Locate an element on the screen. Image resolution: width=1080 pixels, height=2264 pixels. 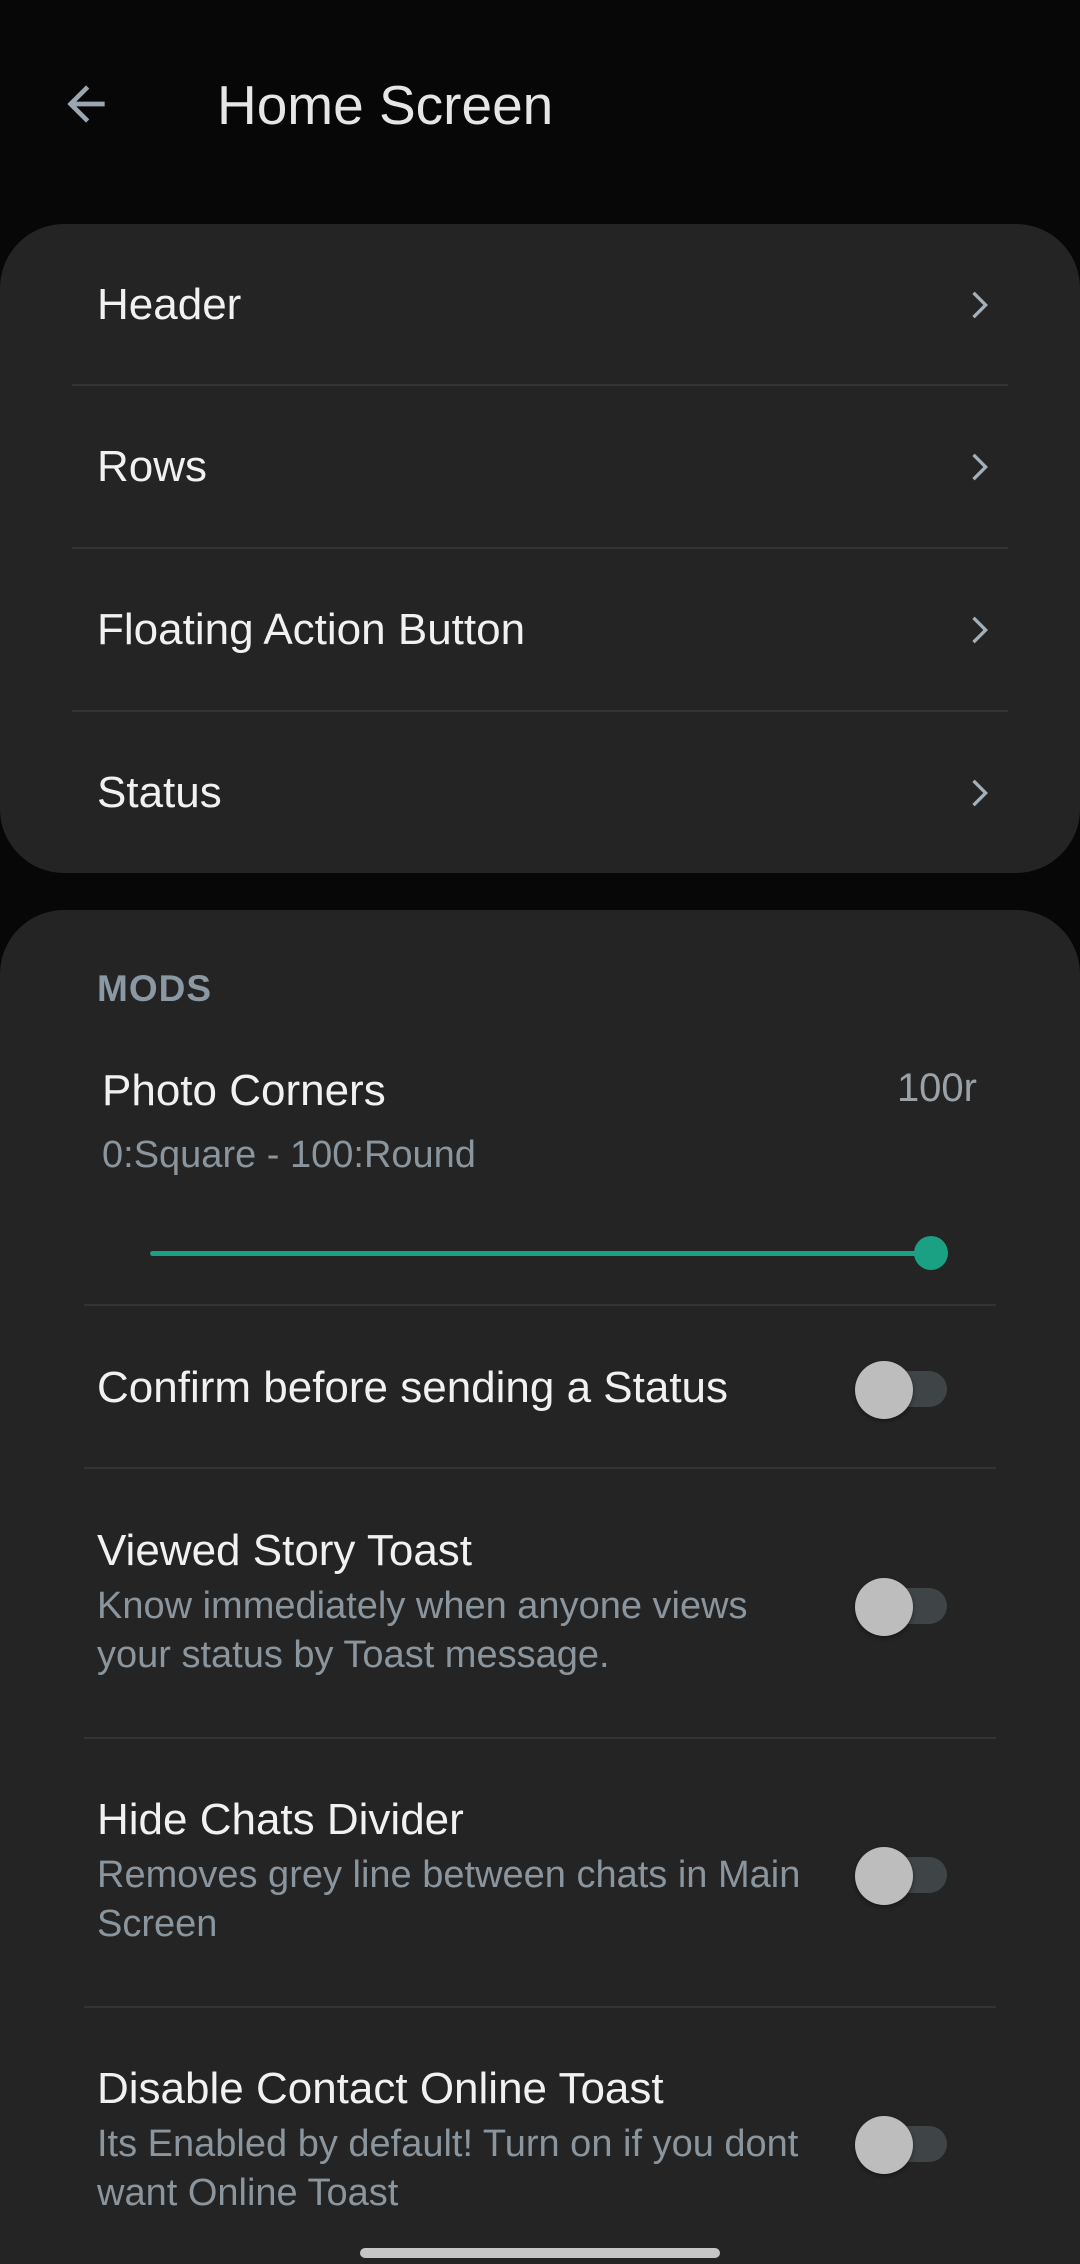
photo-corners-slider is located at coordinates (540, 1253).